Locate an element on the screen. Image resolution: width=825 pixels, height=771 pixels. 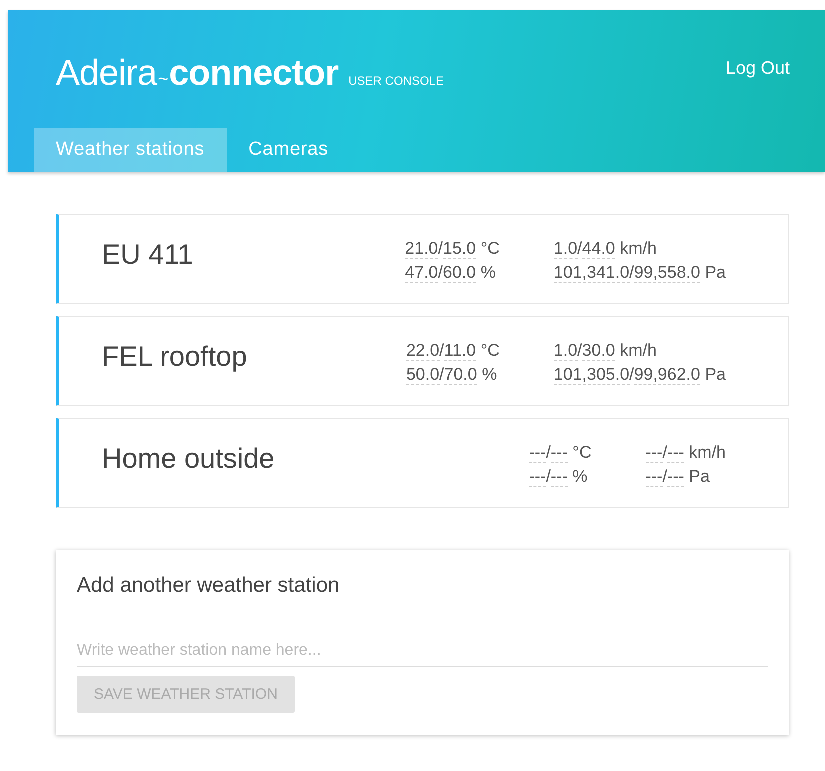
logout-link: Log Out is located at coordinates (758, 68).